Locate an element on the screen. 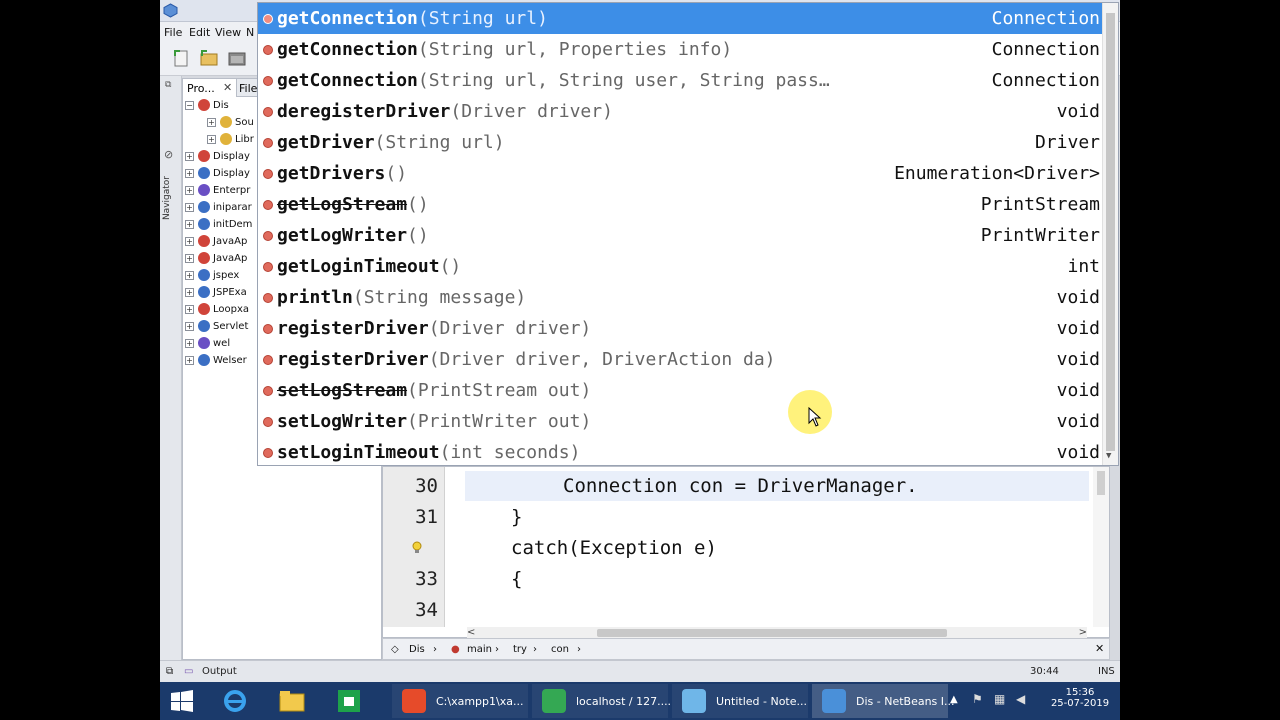 The width and height of the screenshot is (1280, 720). code-line: Connection con = DriverManager. is located at coordinates (740, 486).